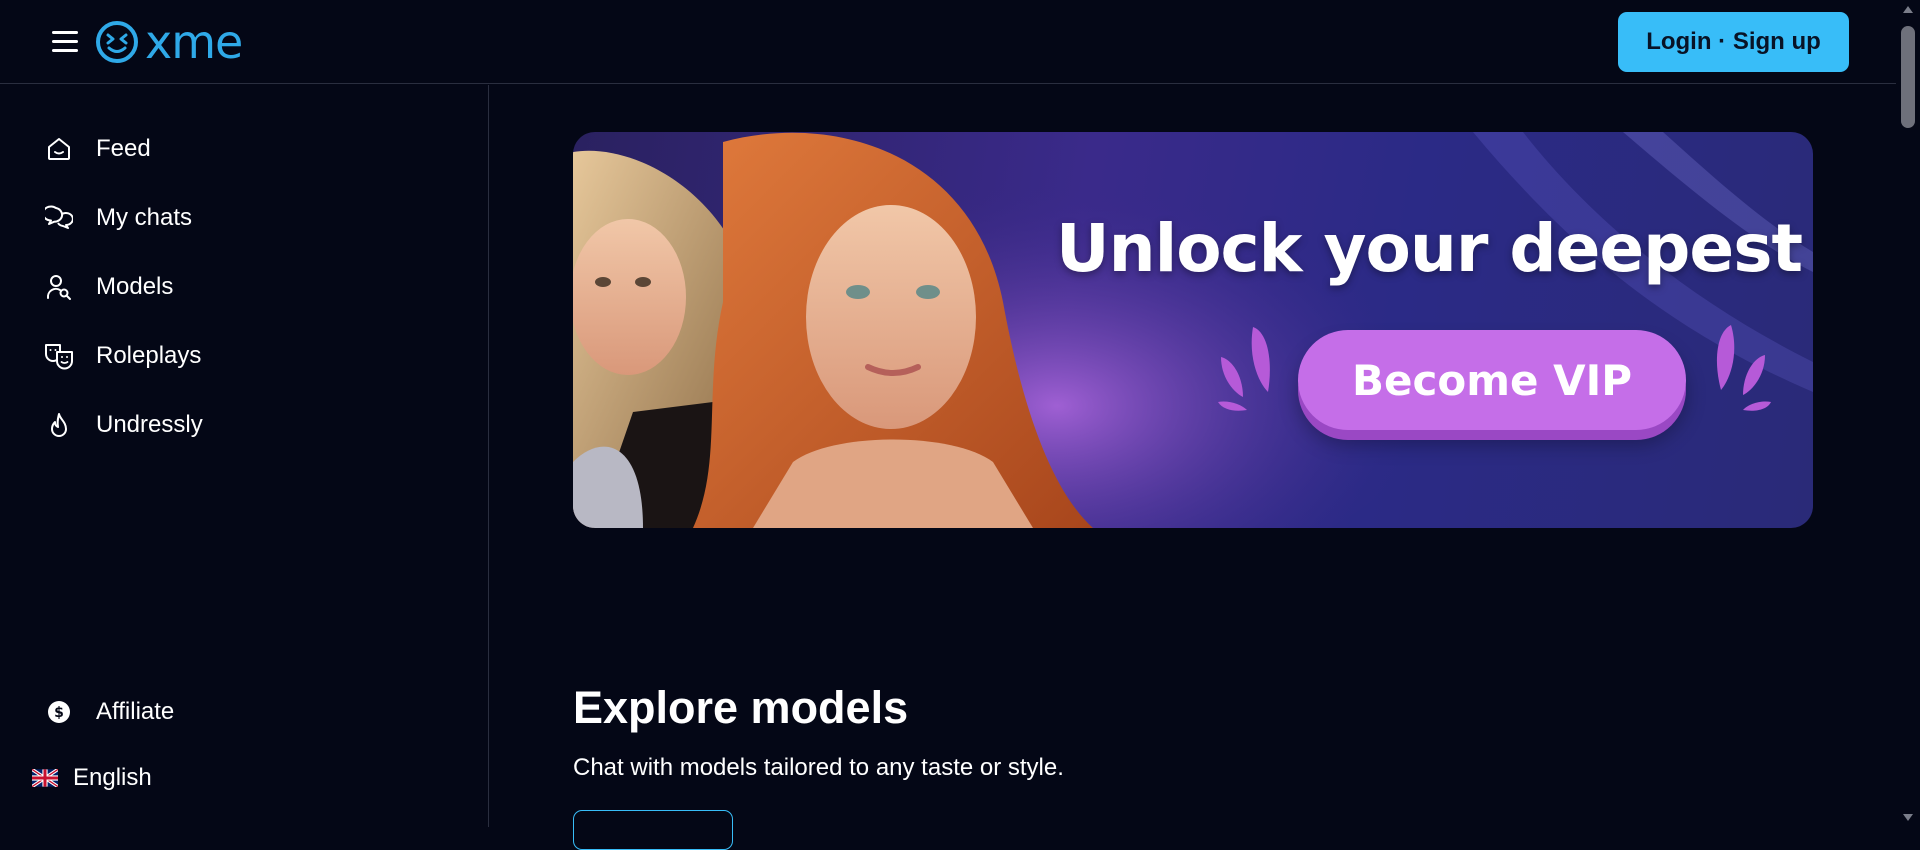  What do you see at coordinates (135, 711) in the screenshot?
I see `sidebar-item-label: Affiliate` at bounding box center [135, 711].